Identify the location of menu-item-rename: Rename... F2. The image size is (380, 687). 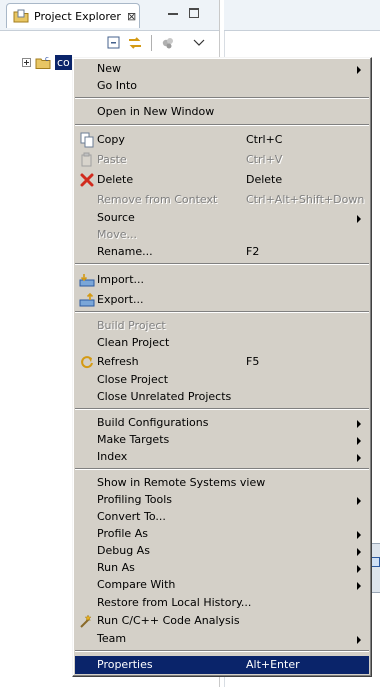
(222, 252).